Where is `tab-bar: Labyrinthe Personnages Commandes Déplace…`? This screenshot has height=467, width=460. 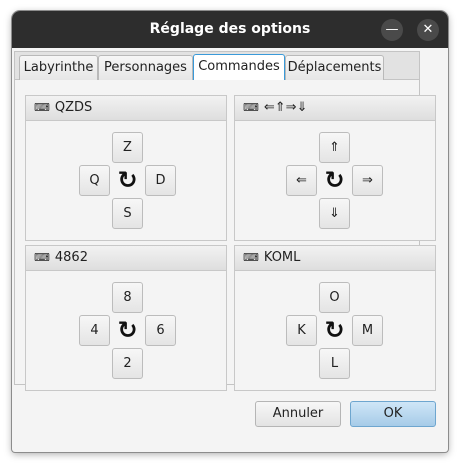 tab-bar: Labyrinthe Personnages Commandes Déplace… is located at coordinates (217, 66).